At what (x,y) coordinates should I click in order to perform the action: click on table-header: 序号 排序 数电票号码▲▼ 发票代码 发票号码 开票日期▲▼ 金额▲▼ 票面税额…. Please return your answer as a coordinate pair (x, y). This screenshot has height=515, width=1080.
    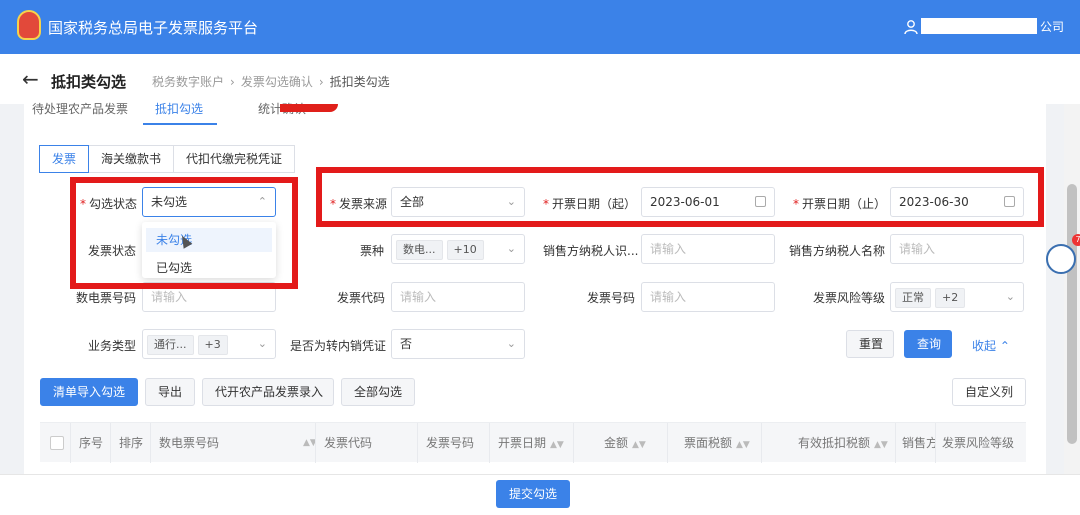
    Looking at the image, I should click on (533, 442).